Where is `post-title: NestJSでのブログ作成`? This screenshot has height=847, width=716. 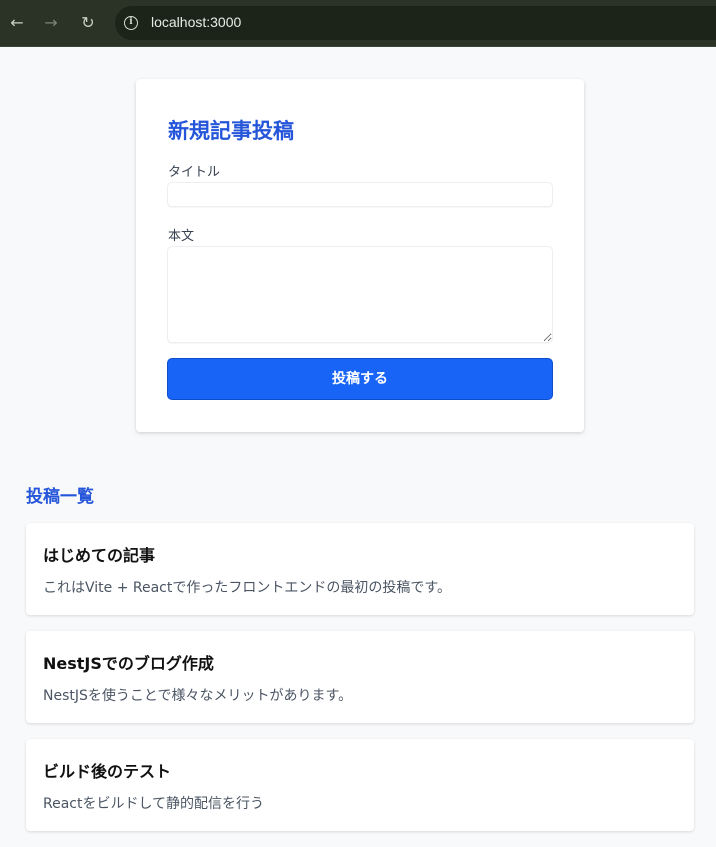 post-title: NestJSでのブログ作成 is located at coordinates (128, 663).